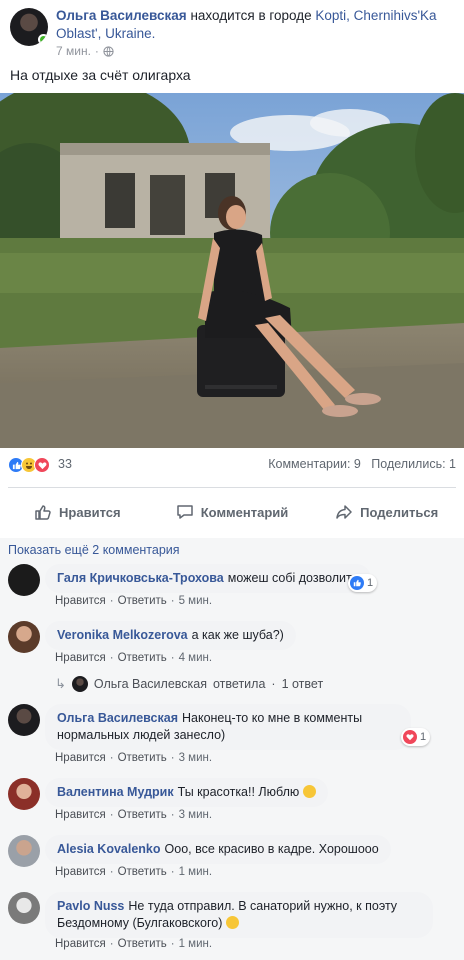  What do you see at coordinates (65, 464) in the screenshot?
I see `reactions-count: 33` at bounding box center [65, 464].